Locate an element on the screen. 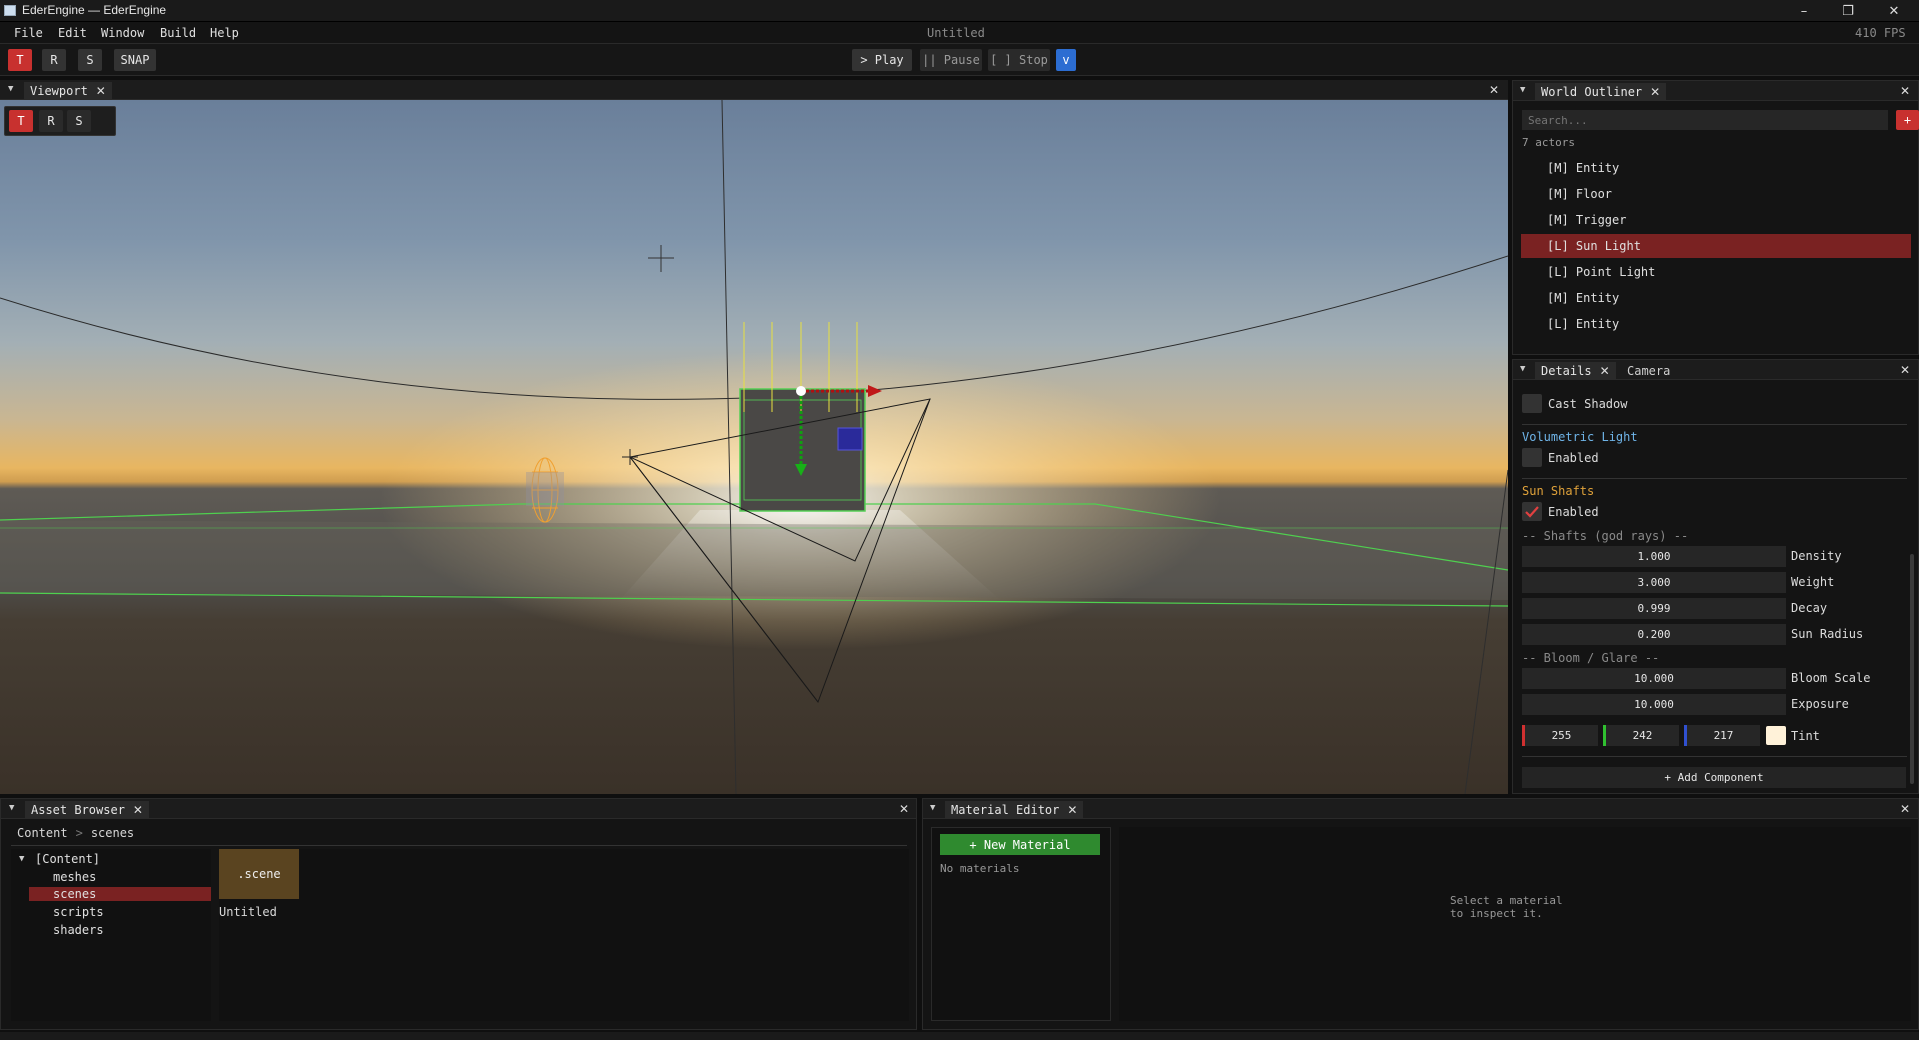 The height and width of the screenshot is (1040, 1919). scale-button: S is located at coordinates (90, 60).